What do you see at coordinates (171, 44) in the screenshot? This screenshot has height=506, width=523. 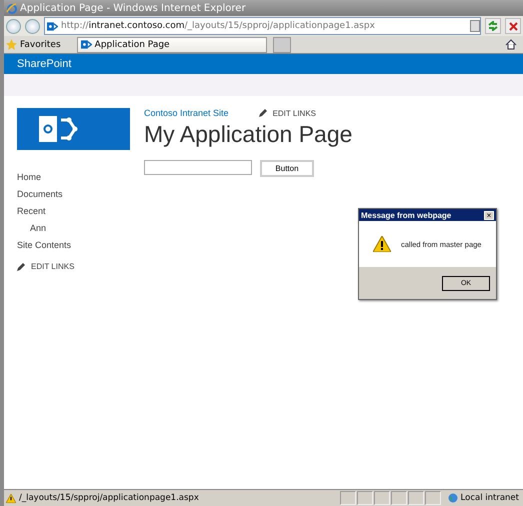 I see `browser-tab: Application Page` at bounding box center [171, 44].